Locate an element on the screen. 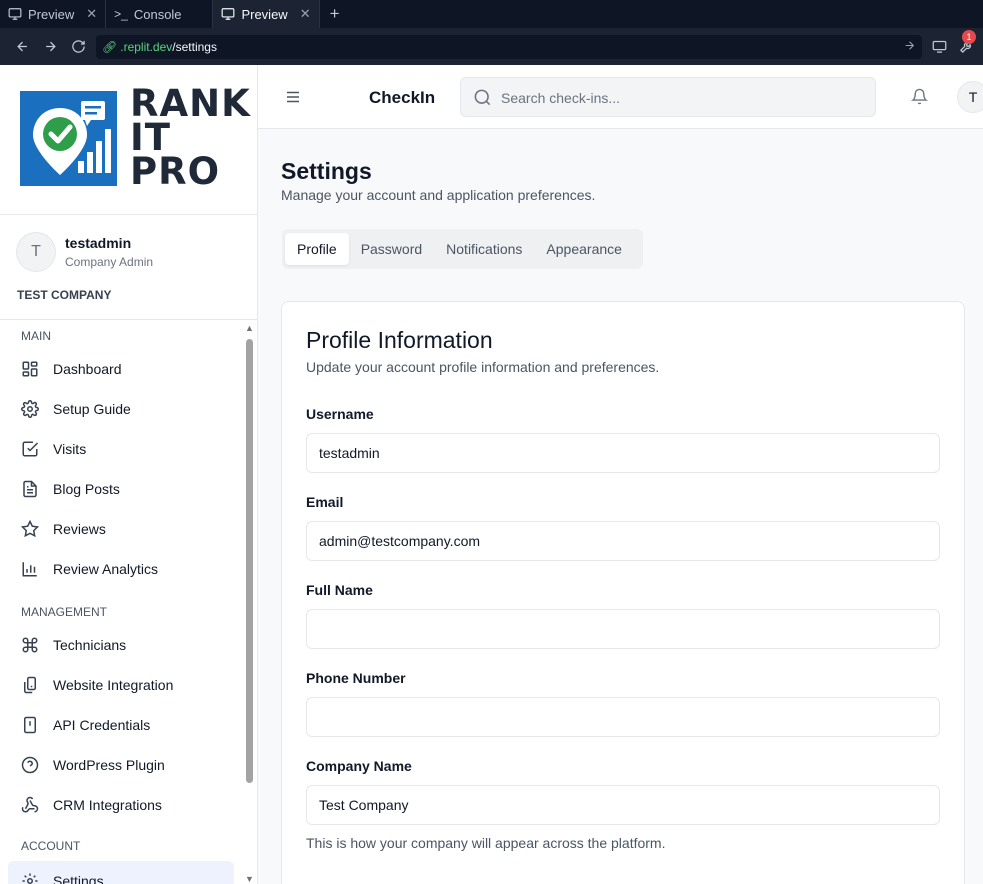 The height and width of the screenshot is (884, 983). sidebar-item-crm-integrations: CRM Integrations is located at coordinates (121, 805).